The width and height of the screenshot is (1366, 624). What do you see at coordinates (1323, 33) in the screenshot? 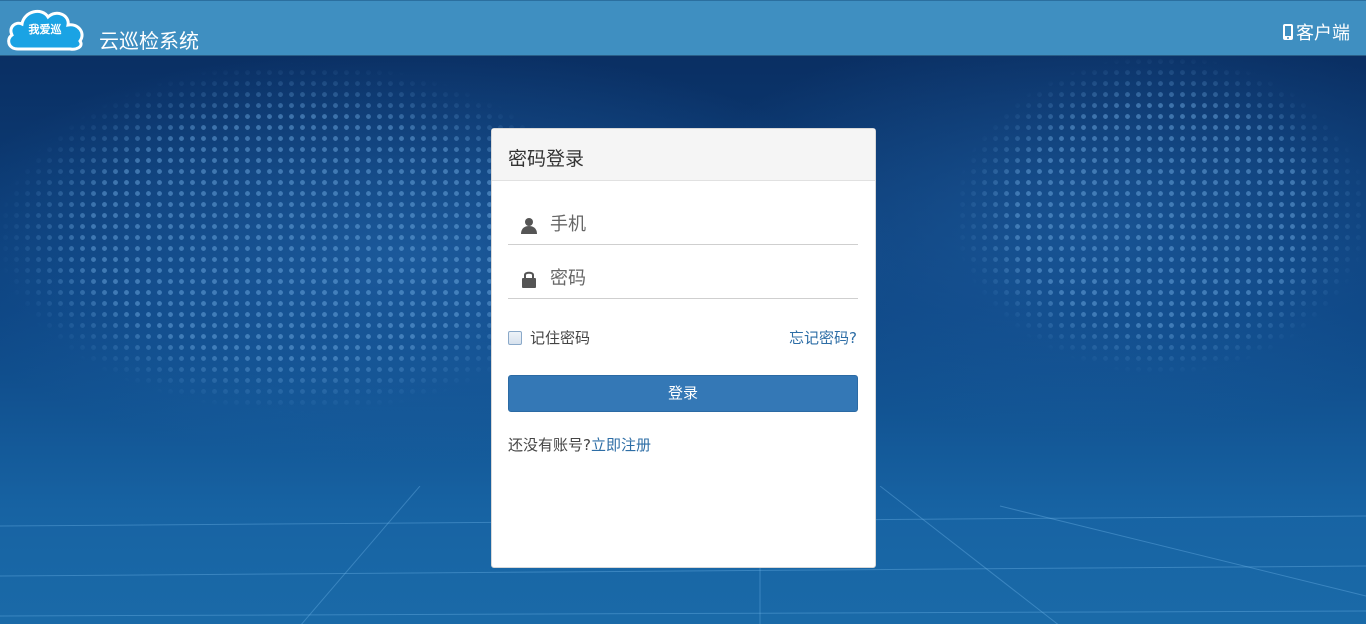
I see `client-label: 客户端` at bounding box center [1323, 33].